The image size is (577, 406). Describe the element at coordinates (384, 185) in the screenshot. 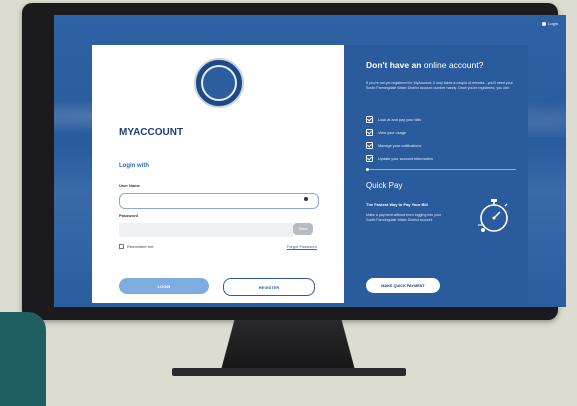

I see `quick-pay-heading: Quick Pay` at that location.